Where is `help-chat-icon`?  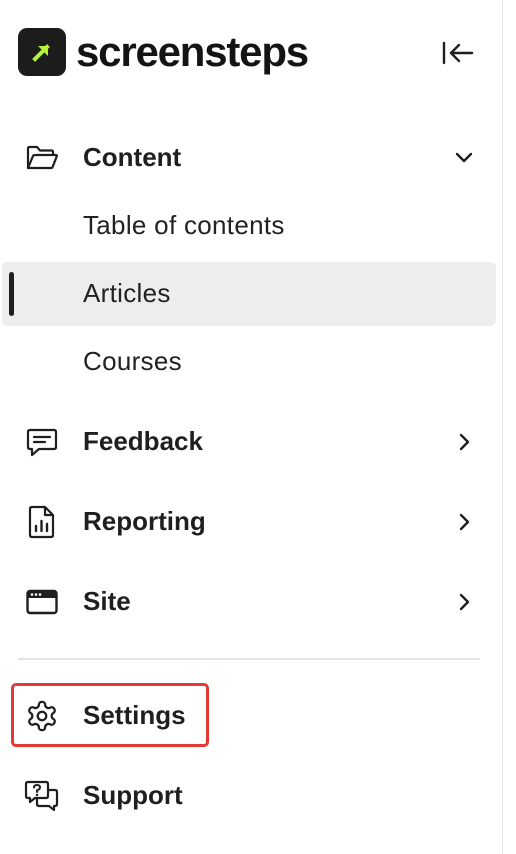 help-chat-icon is located at coordinates (42, 796).